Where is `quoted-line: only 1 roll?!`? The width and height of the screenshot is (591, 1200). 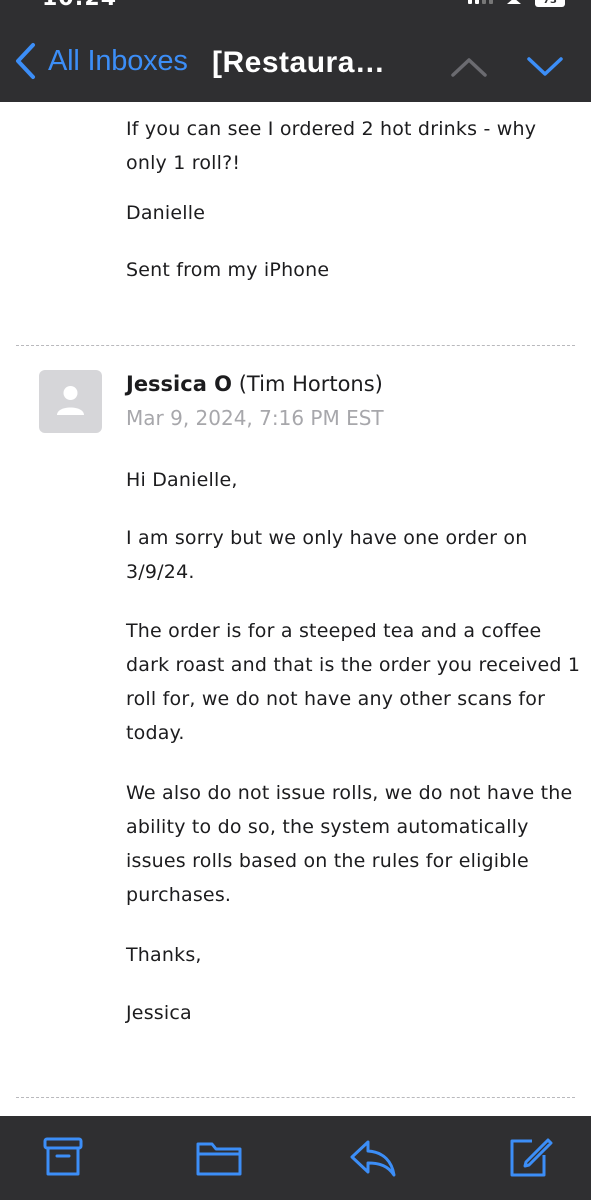 quoted-line: only 1 roll?! is located at coordinates (183, 163).